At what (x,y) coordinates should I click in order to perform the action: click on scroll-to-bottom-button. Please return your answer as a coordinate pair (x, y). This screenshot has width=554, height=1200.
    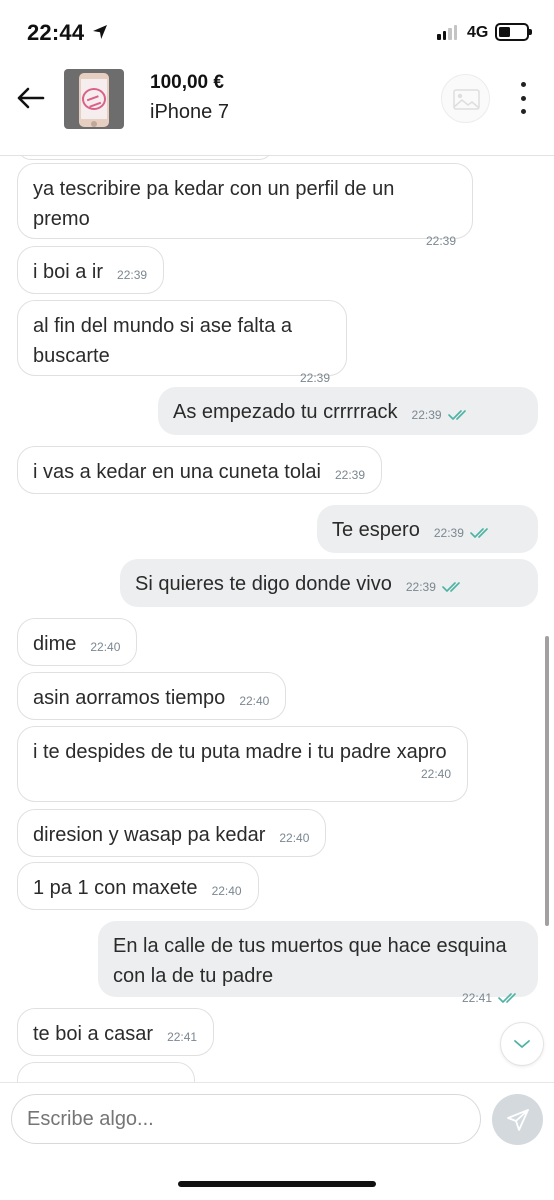
    Looking at the image, I should click on (522, 1044).